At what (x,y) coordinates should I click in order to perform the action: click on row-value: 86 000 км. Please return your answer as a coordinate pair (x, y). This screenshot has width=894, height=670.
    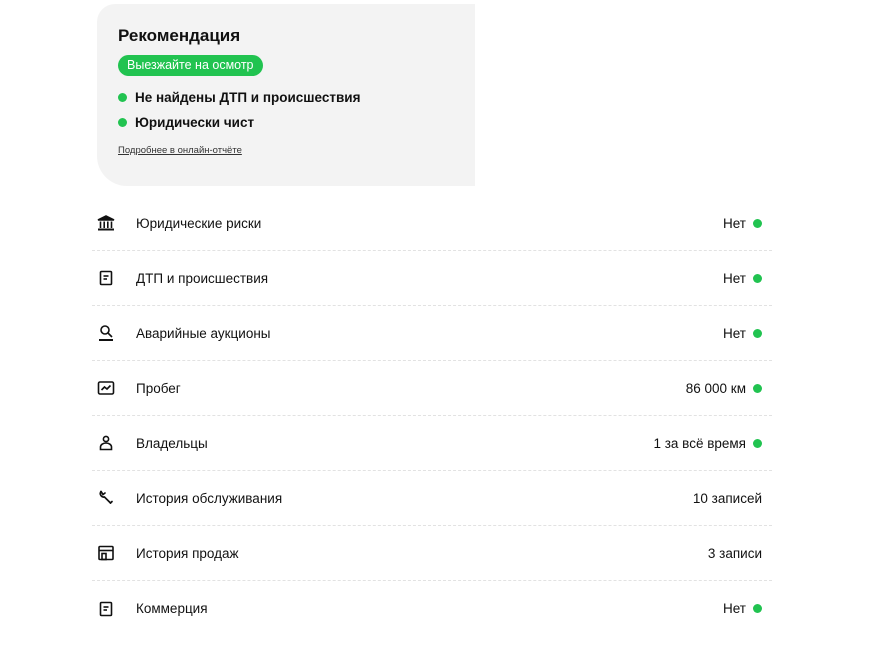
    Looking at the image, I should click on (715, 388).